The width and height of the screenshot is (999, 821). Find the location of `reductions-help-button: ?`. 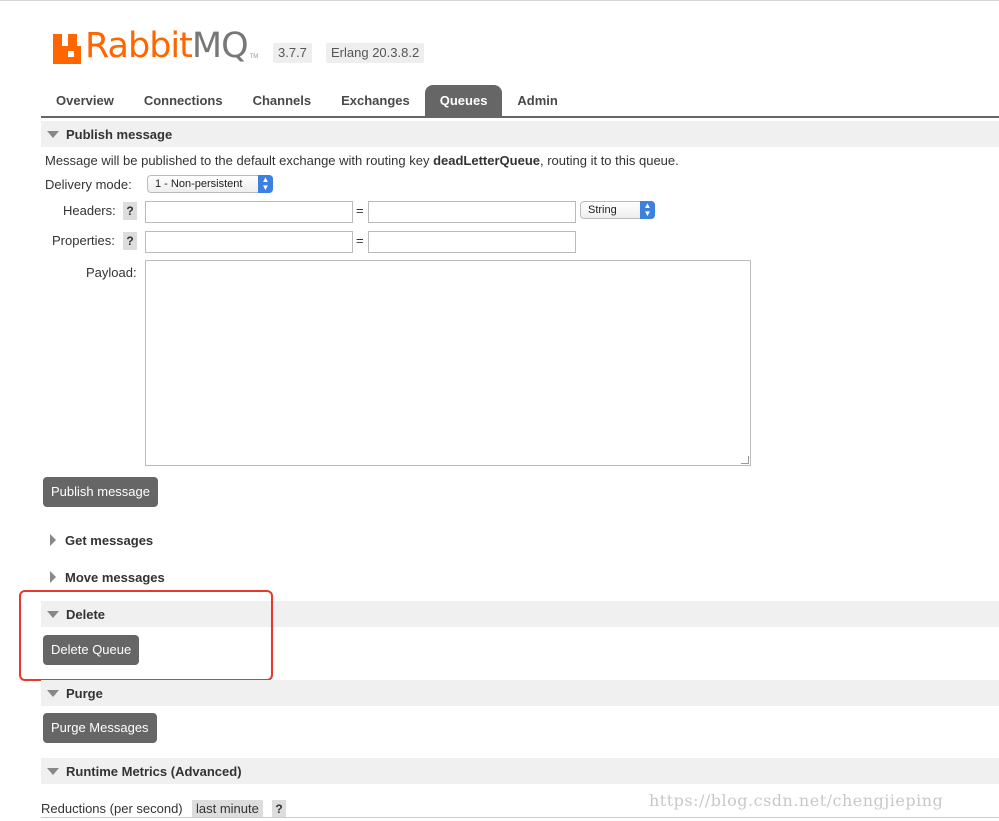

reductions-help-button: ? is located at coordinates (279, 809).